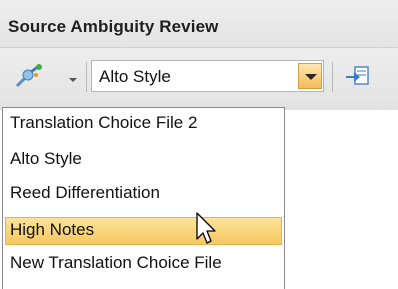 This screenshot has height=289, width=398. I want to click on dropdown-item: Reed Differentiation, so click(143, 194).